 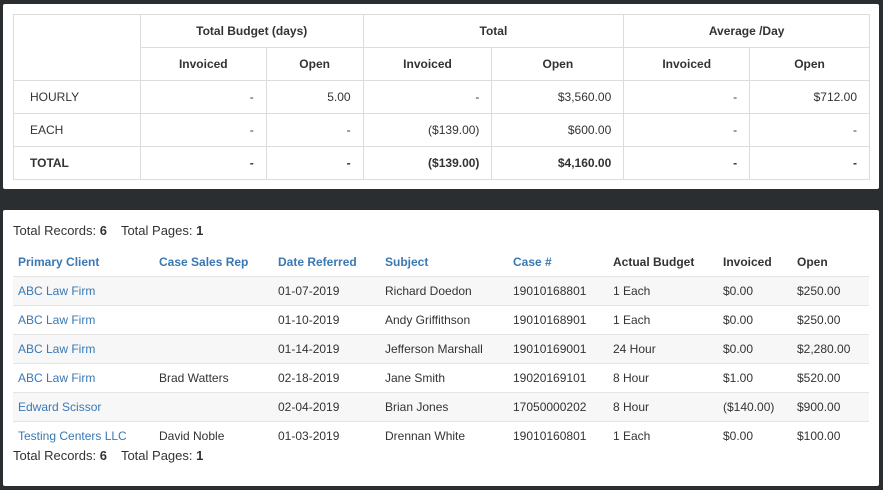 I want to click on primary-client-link: Testing Centers LLC, so click(x=83, y=435).